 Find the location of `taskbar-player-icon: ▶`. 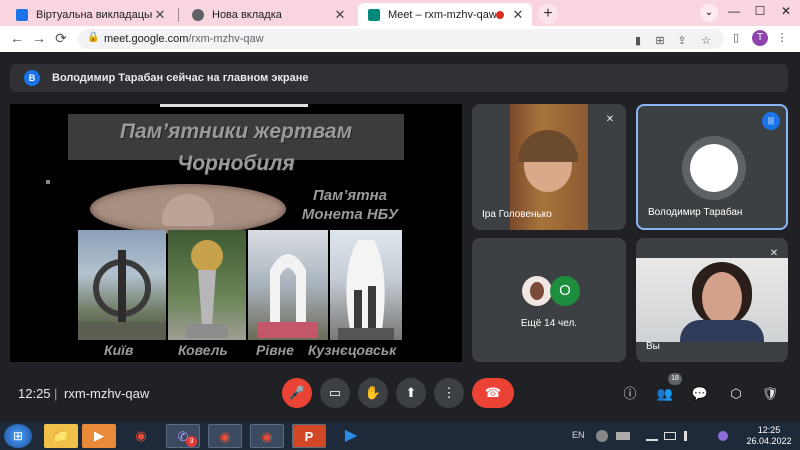

taskbar-player-icon: ▶ is located at coordinates (351, 436).